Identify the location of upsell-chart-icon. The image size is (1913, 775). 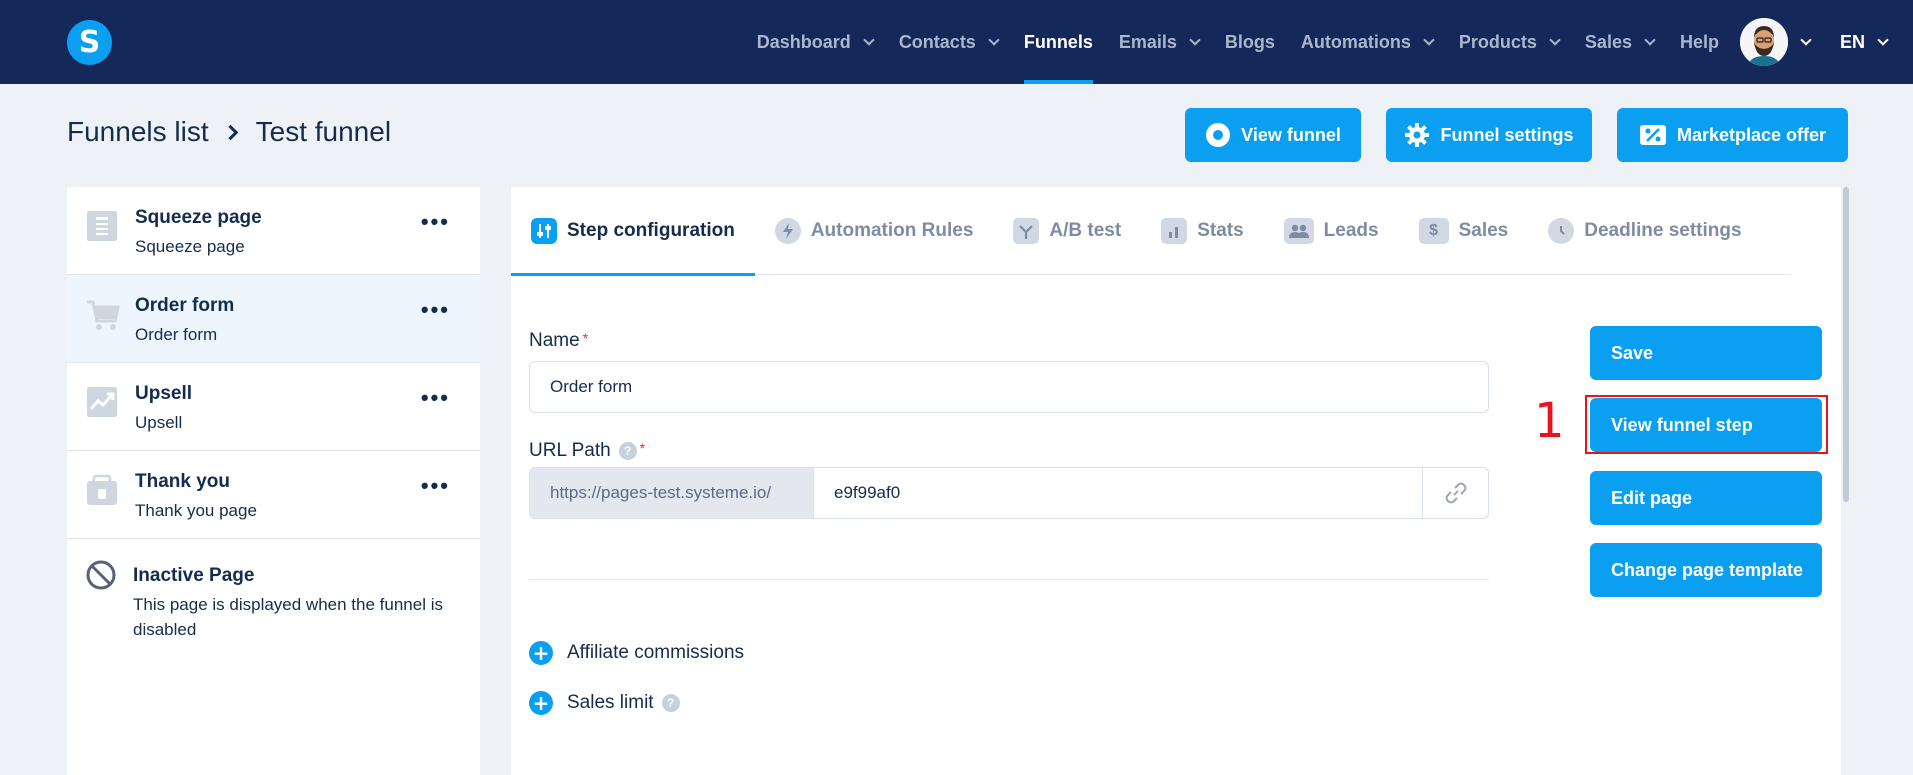
(102, 402).